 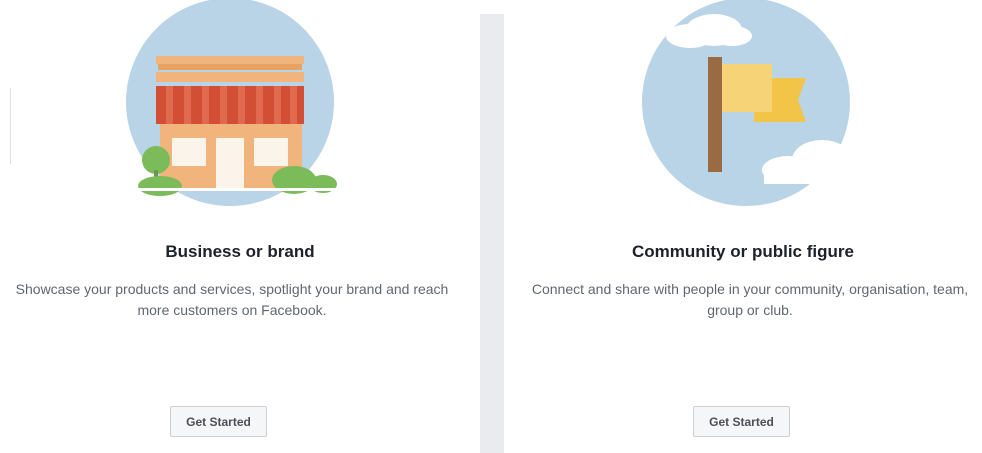 What do you see at coordinates (747, 88) in the screenshot?
I see `flag-front` at bounding box center [747, 88].